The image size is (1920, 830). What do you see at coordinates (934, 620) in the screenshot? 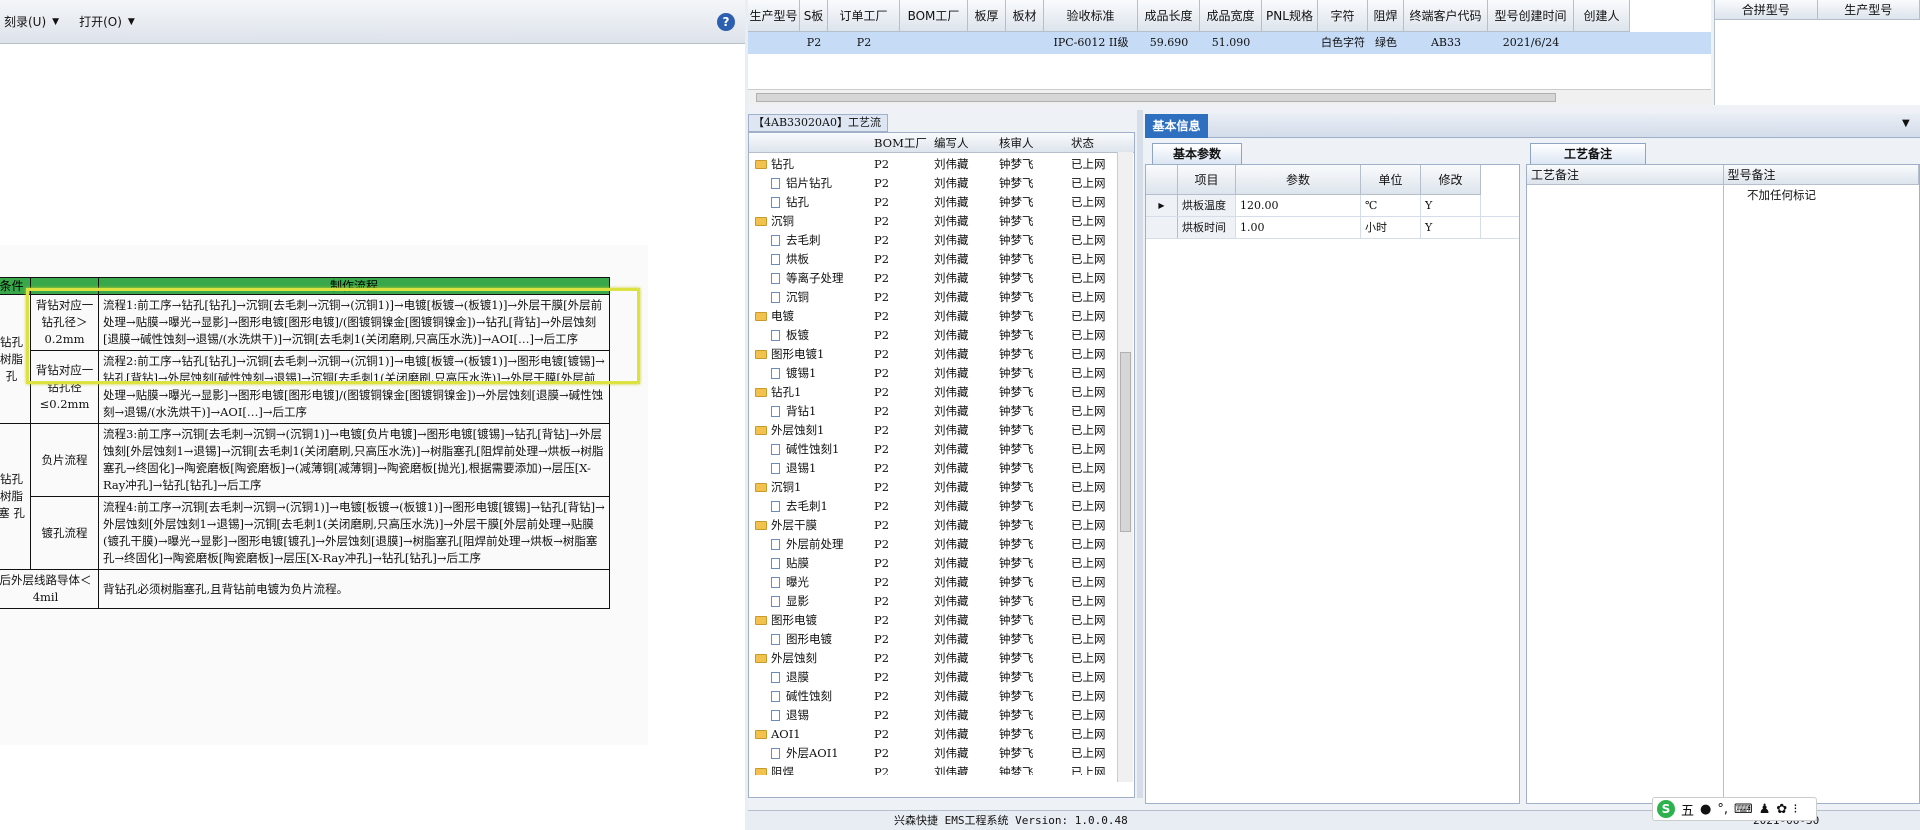
I see `tree-row: 图形电镀 P2 刘伟藏 钟梦飞 已上网` at bounding box center [934, 620].